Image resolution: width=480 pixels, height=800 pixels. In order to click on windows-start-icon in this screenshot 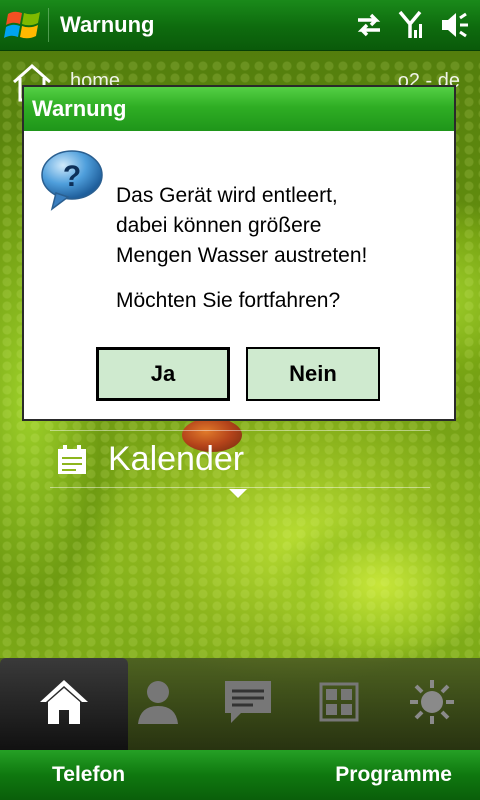, I will do `click(24, 25)`.